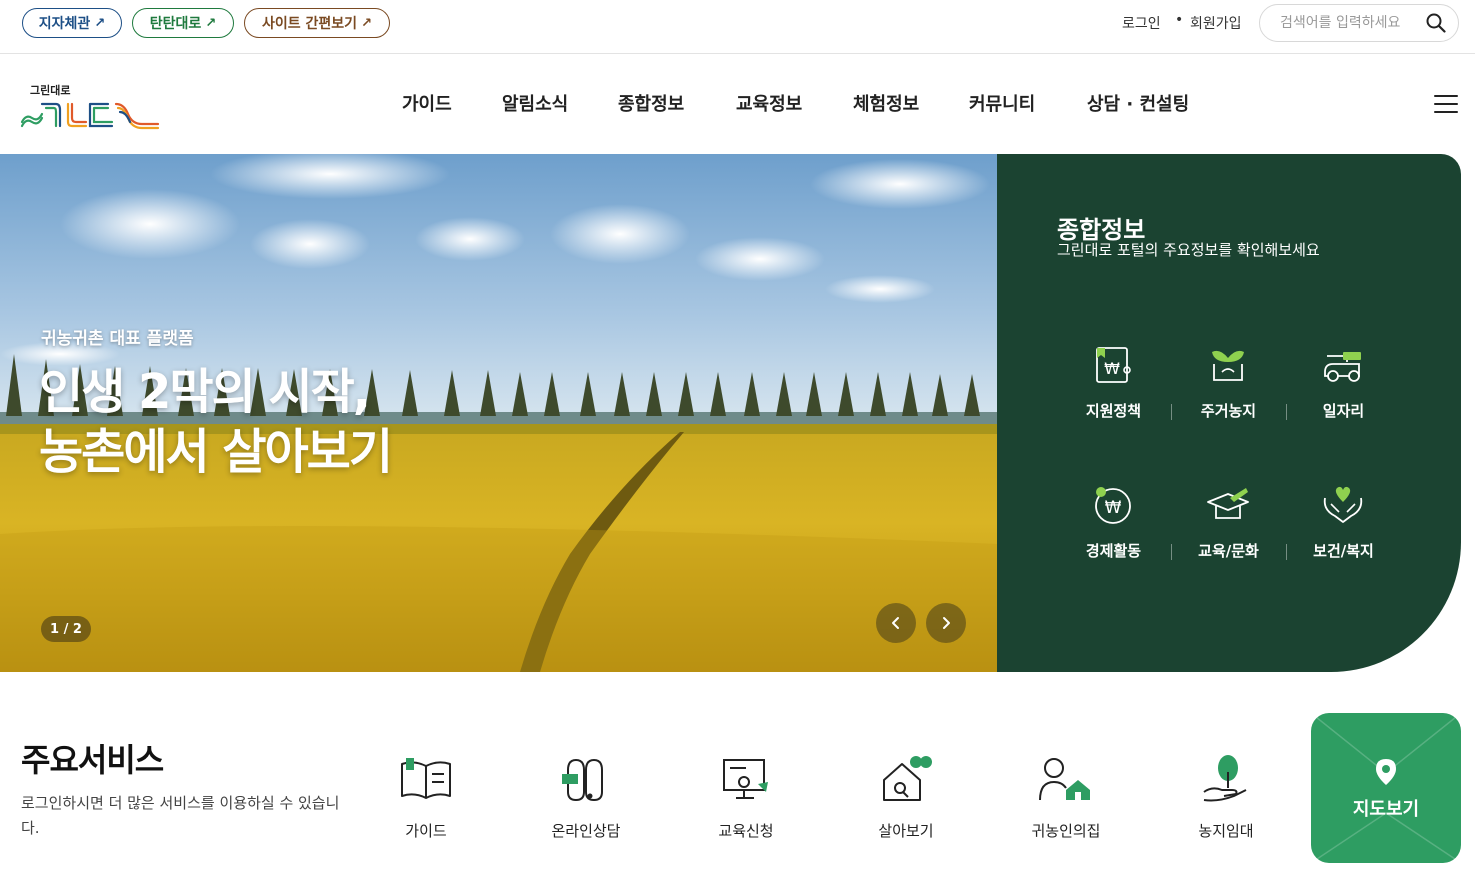  Describe the element at coordinates (180, 815) in the screenshot. I see `services-description: 로그인하시면 더 많은 서비스를 이용하실 수 있습니다.` at that location.